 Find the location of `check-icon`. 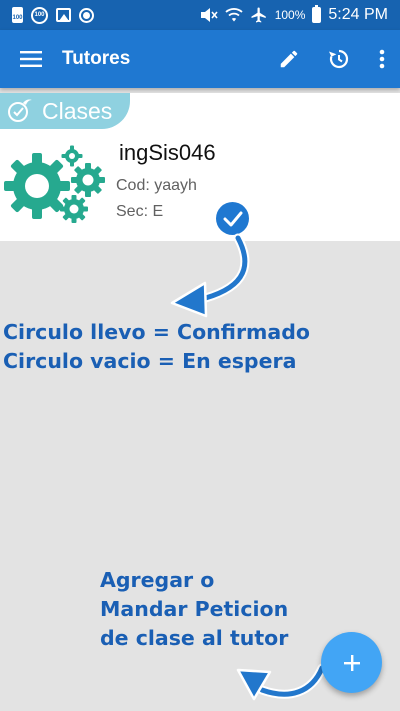

check-icon is located at coordinates (232, 218).